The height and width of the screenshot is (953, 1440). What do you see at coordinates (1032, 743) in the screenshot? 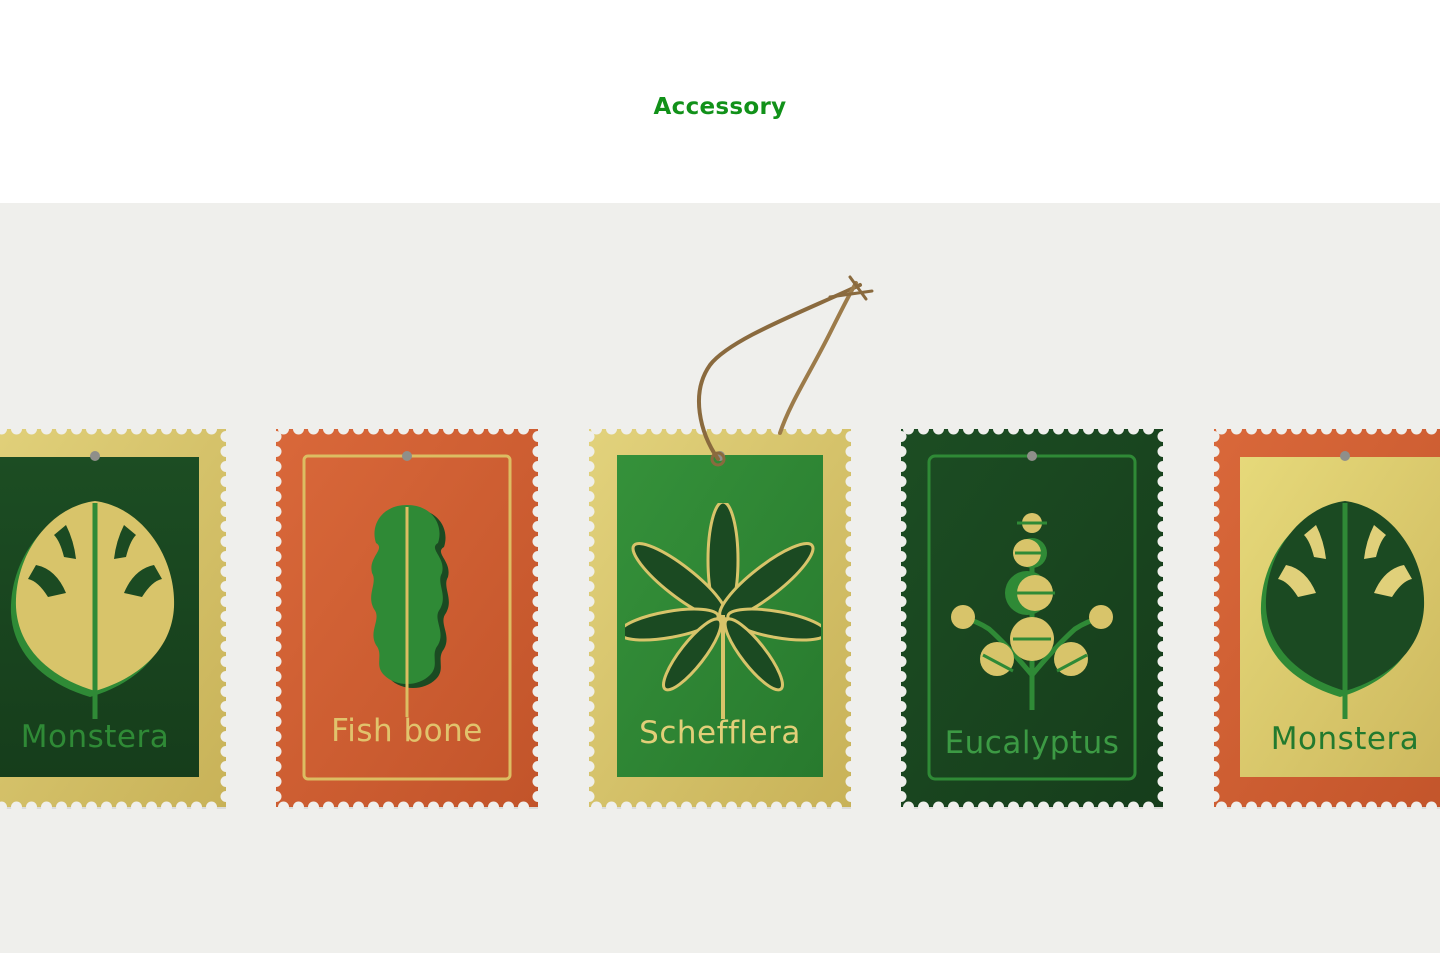
I see `stamp-label: Eucalyptus` at bounding box center [1032, 743].